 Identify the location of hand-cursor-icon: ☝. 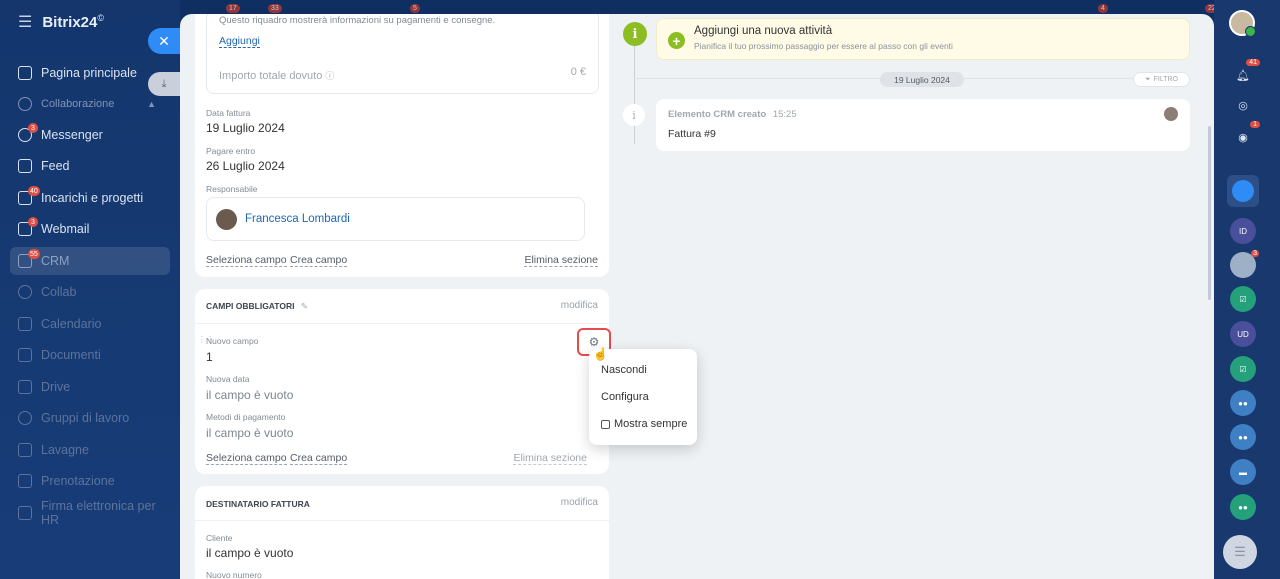
(600, 354).